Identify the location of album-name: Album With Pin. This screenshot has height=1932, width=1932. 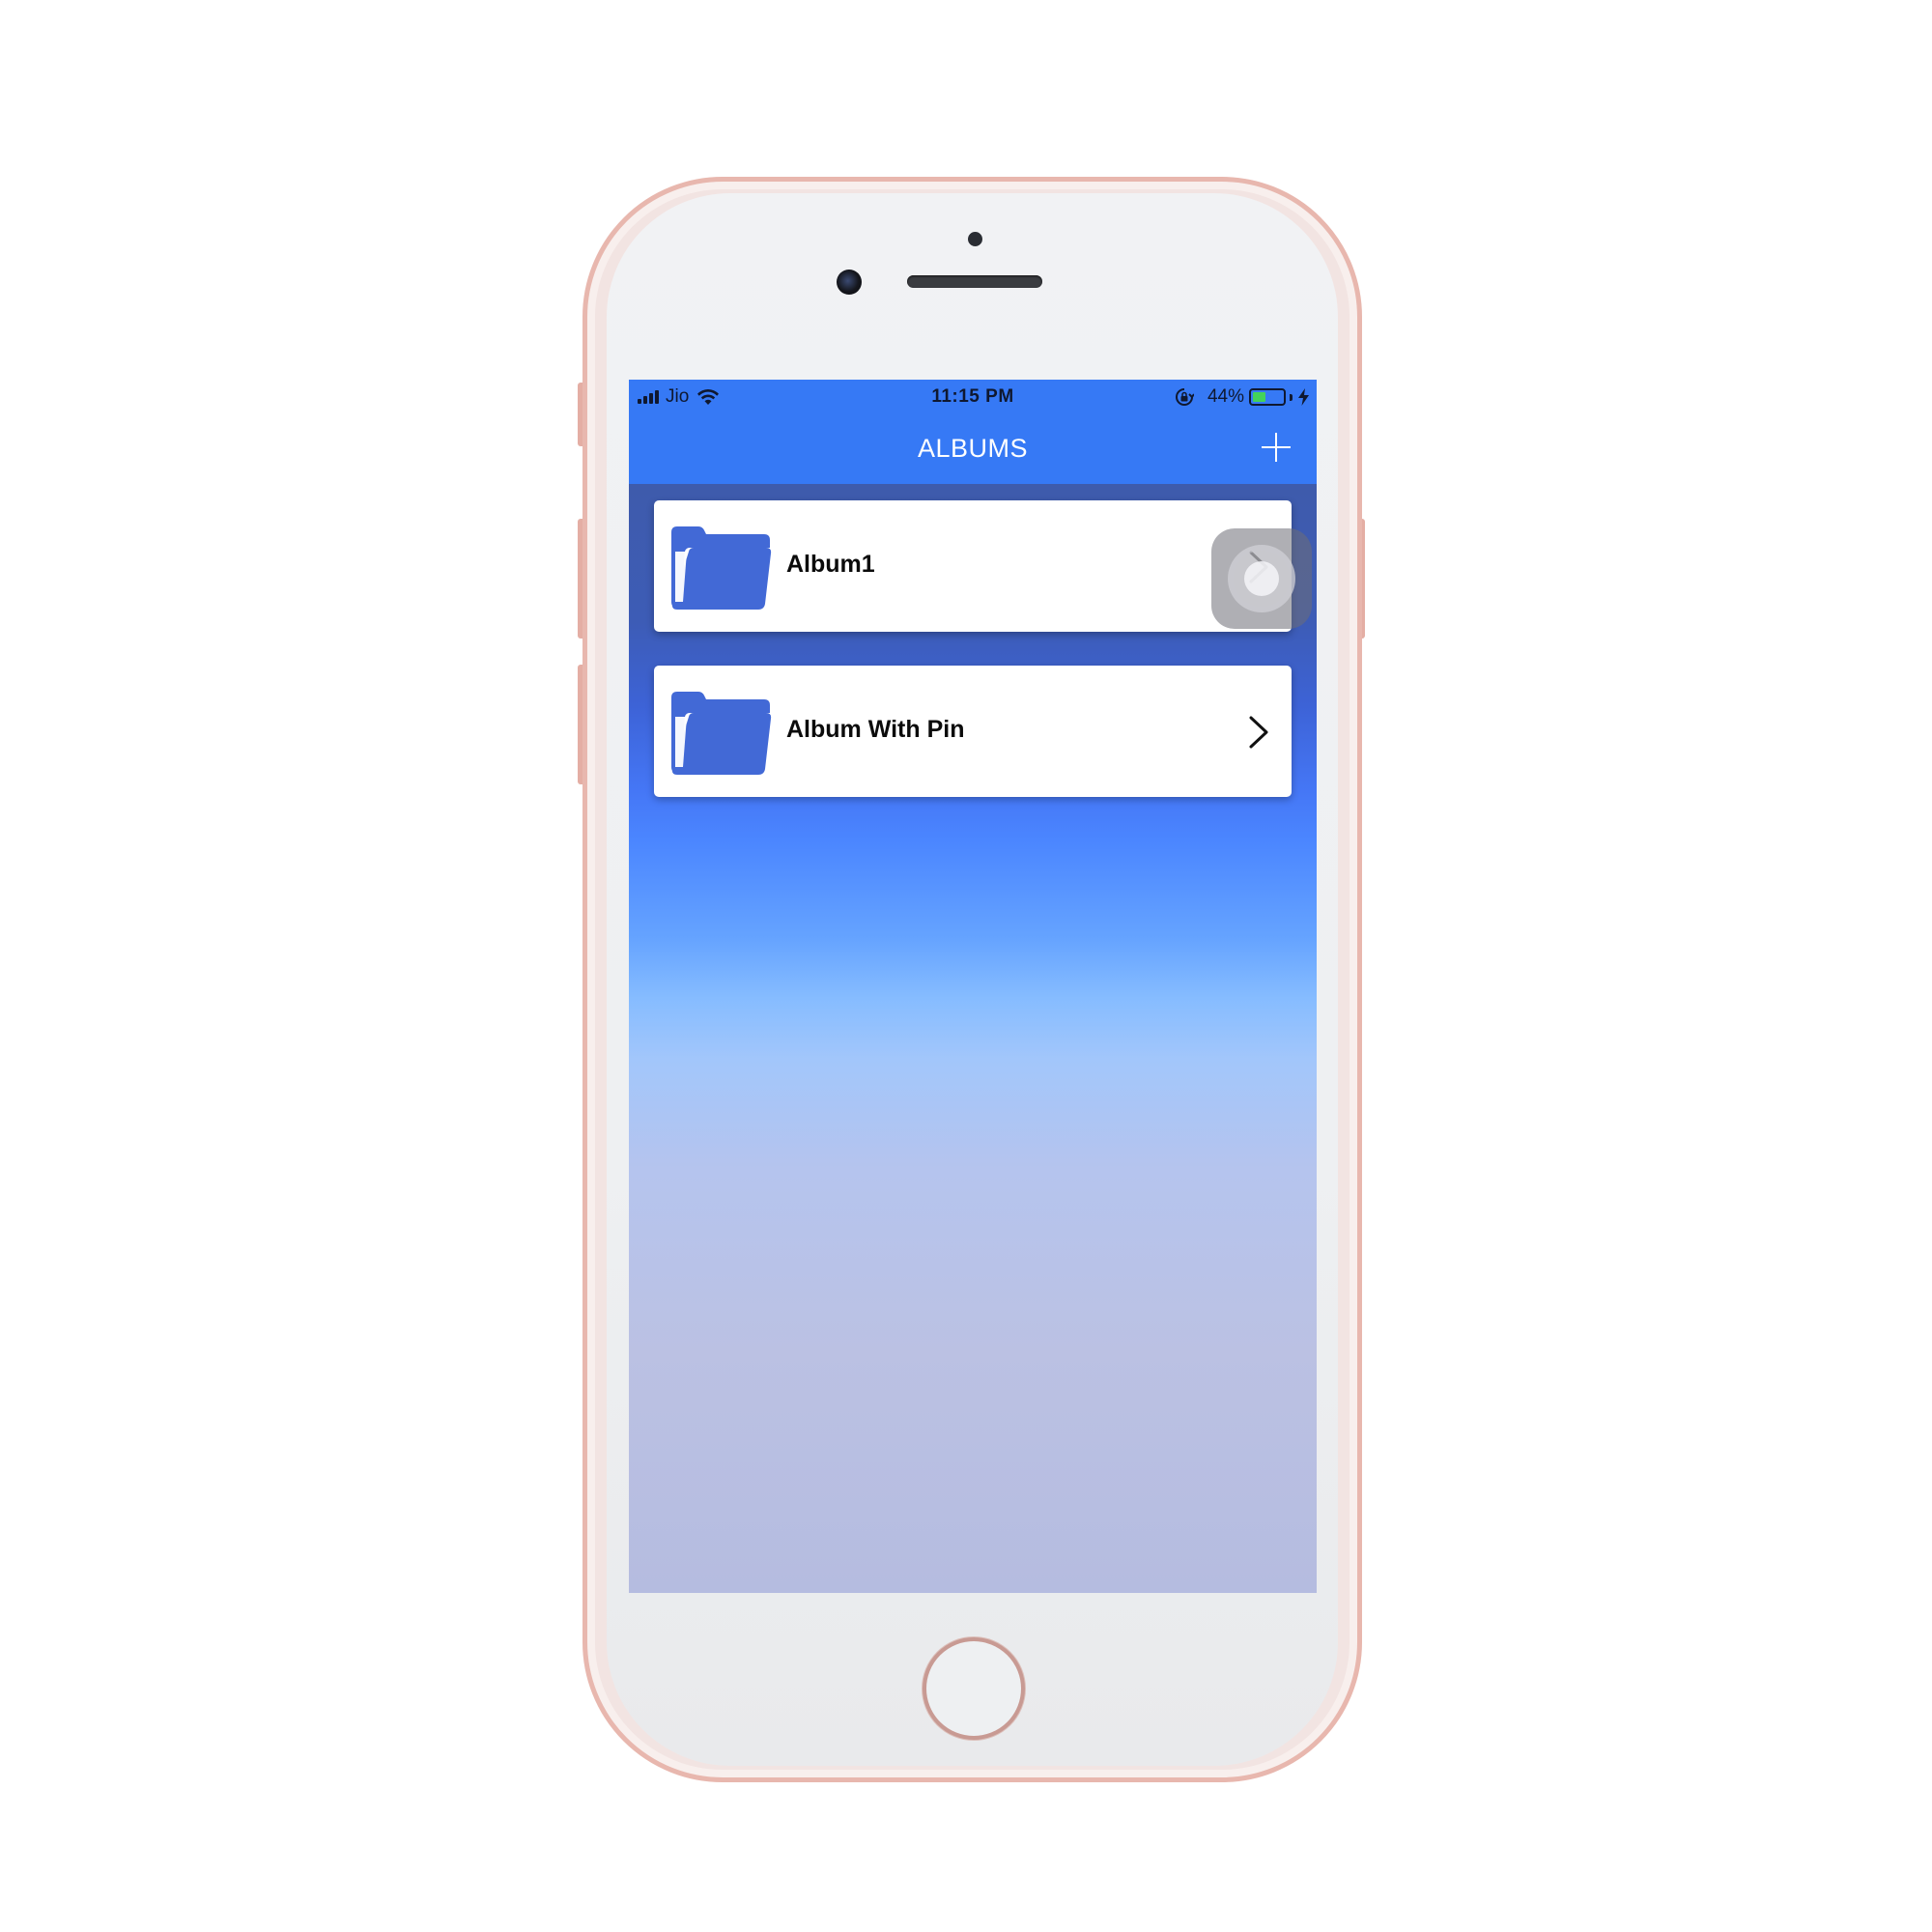
(875, 729).